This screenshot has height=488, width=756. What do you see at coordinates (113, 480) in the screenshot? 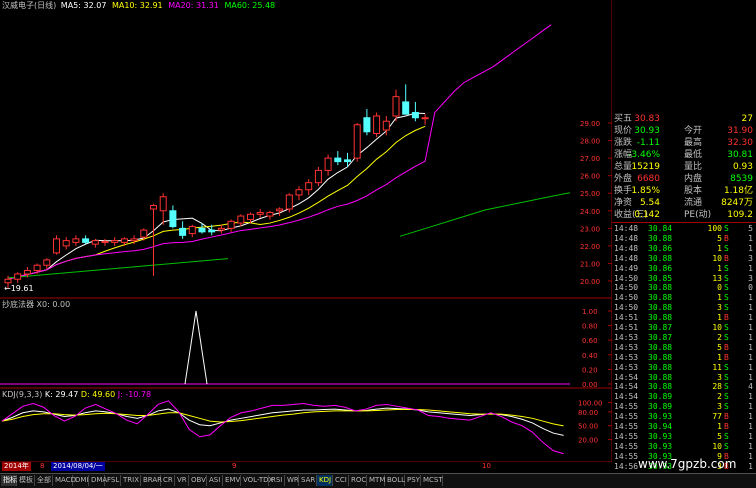
I see `tab-fsl: FSL` at bounding box center [113, 480].